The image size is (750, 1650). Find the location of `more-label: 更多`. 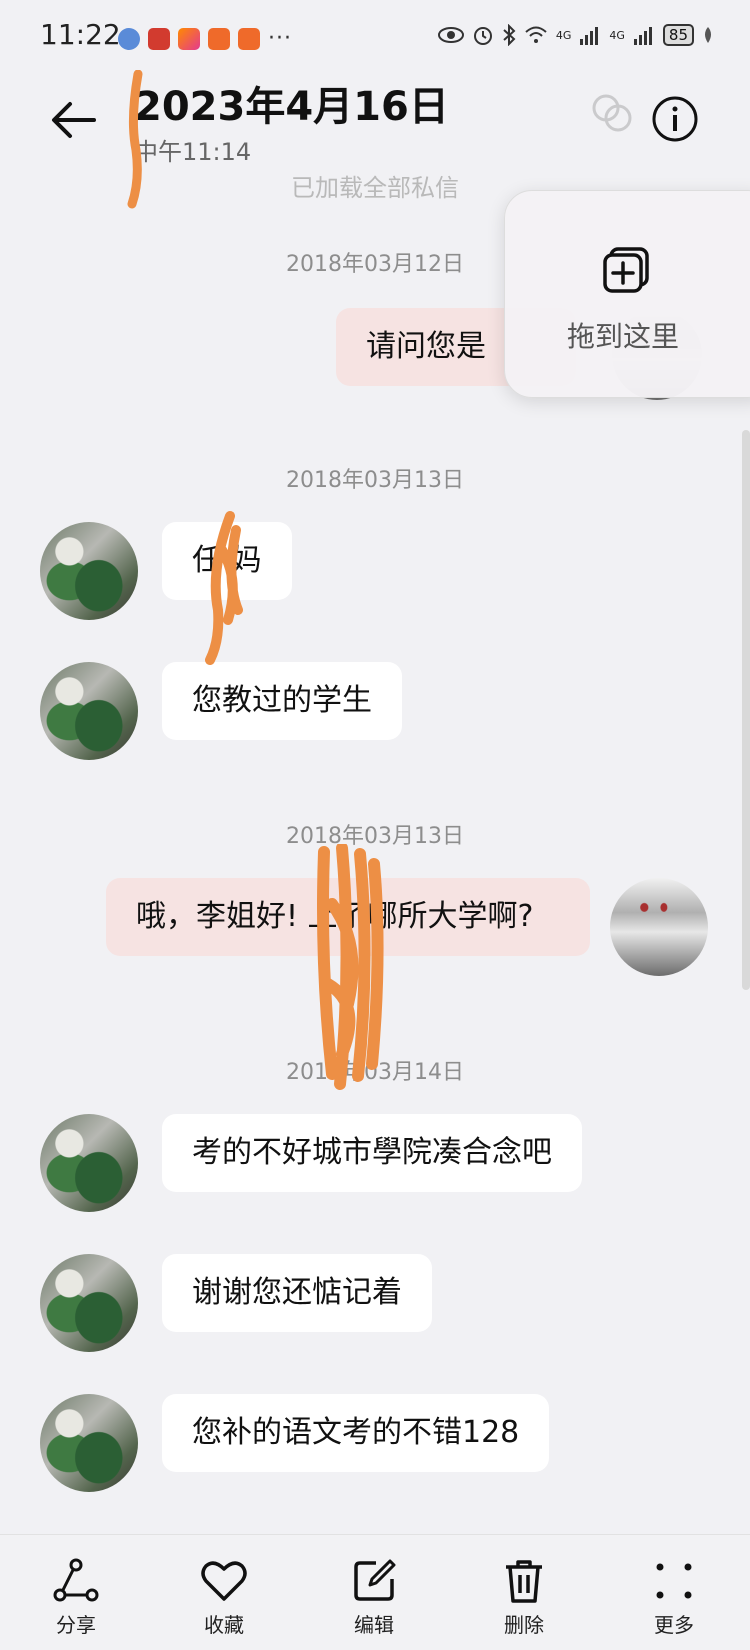

more-label: 更多 is located at coordinates (674, 1625).